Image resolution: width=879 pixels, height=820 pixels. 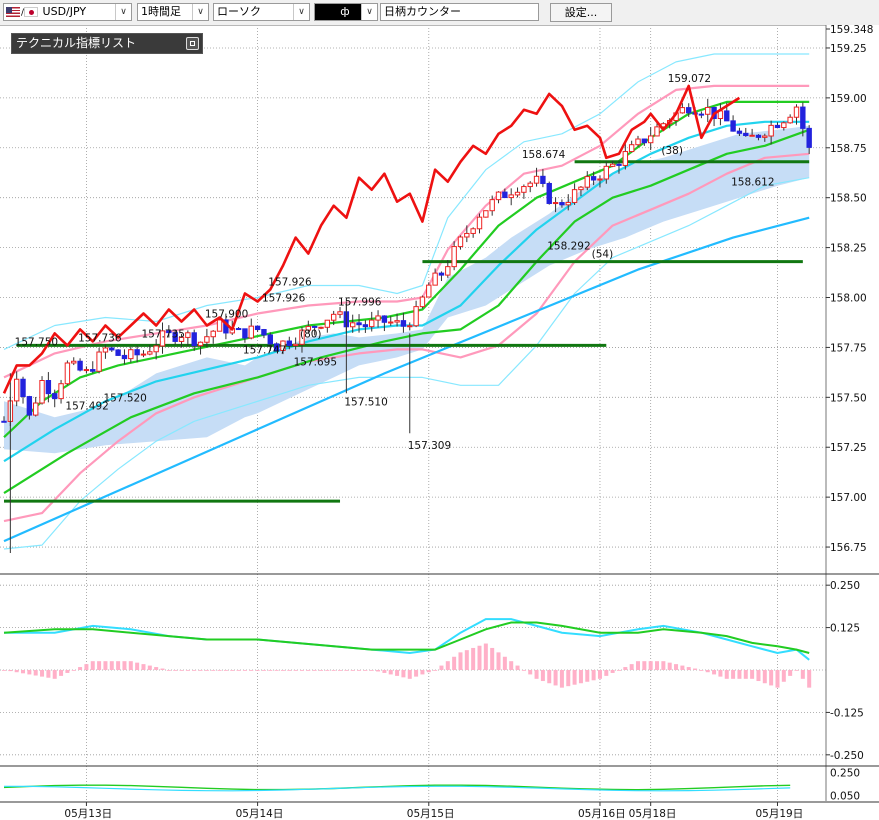 I want to click on price-label: 157.900, so click(x=226, y=314).